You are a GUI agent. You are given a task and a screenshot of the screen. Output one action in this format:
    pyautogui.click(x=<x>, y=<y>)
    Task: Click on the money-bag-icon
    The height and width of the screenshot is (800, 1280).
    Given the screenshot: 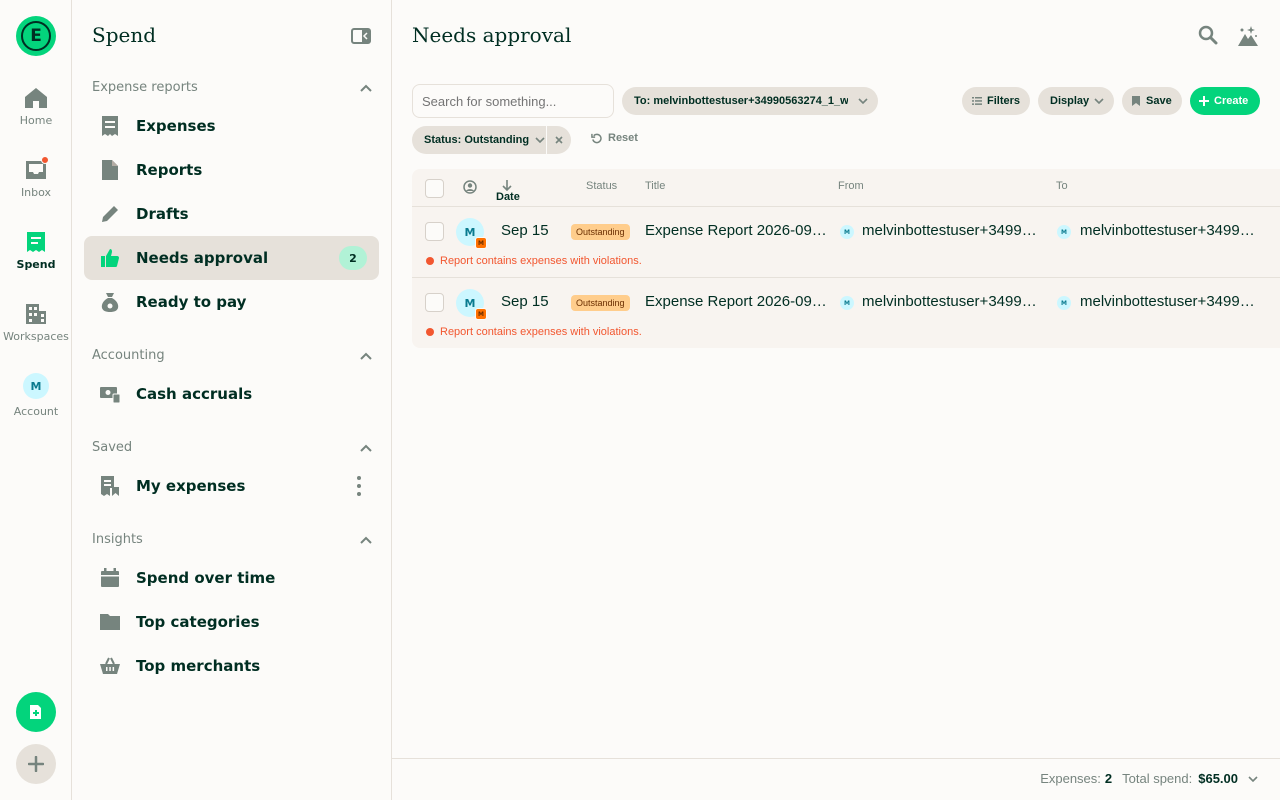 What is the action you would take?
    pyautogui.click(x=110, y=302)
    